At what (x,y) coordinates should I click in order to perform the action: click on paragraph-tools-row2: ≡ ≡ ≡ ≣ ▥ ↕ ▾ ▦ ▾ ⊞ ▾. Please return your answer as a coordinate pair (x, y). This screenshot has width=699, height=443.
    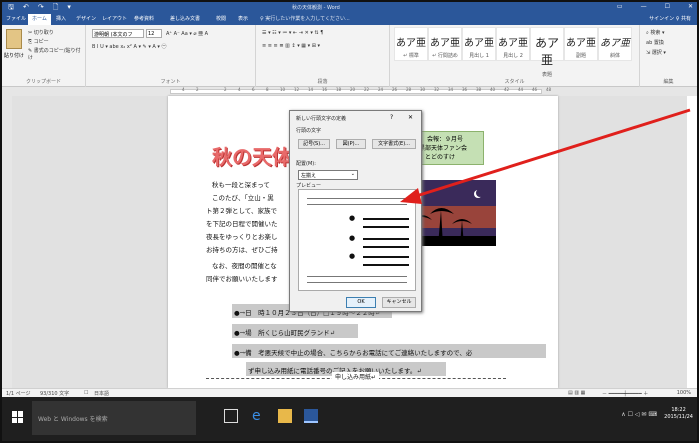
    Looking at the image, I should click on (291, 46).